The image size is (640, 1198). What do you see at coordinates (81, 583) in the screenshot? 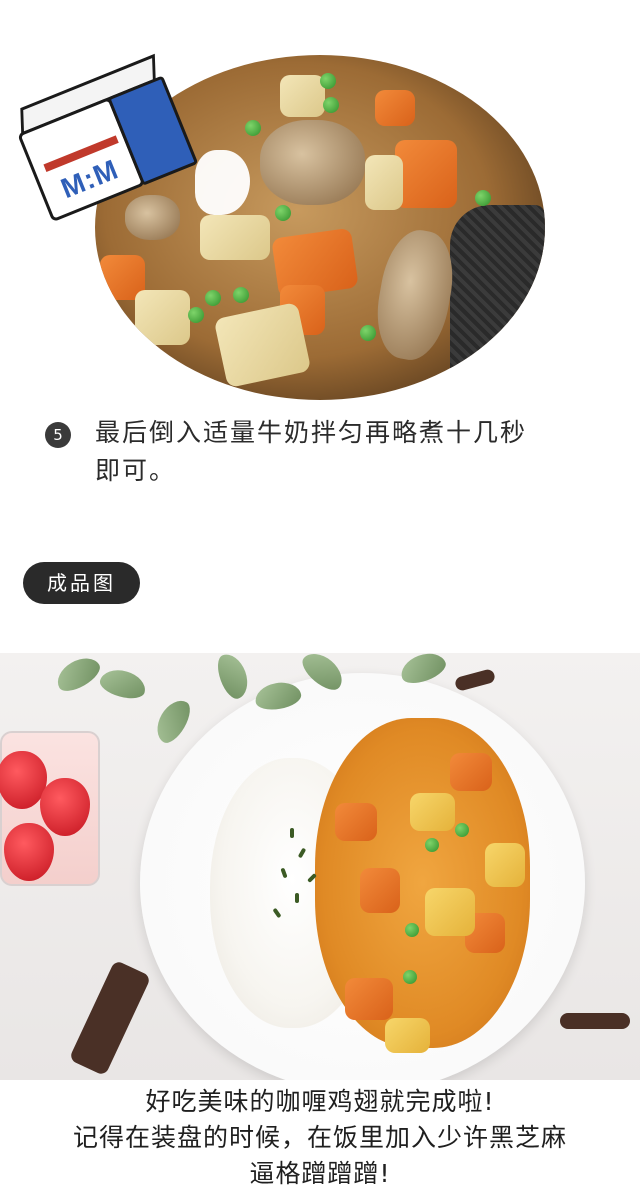
I see `section-tag-final-dish: 成品图` at bounding box center [81, 583].